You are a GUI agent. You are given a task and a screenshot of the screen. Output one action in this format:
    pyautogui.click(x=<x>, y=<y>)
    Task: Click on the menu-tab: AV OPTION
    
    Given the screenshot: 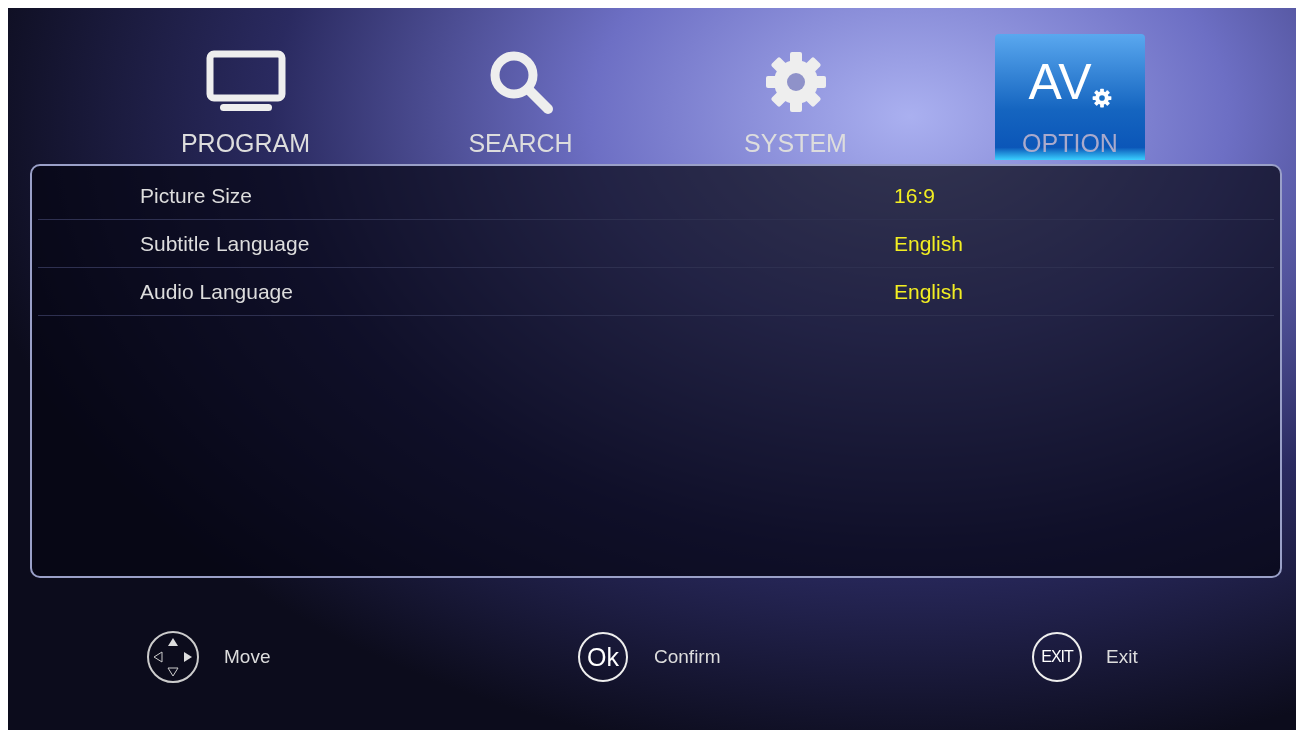 What is the action you would take?
    pyautogui.click(x=1070, y=97)
    